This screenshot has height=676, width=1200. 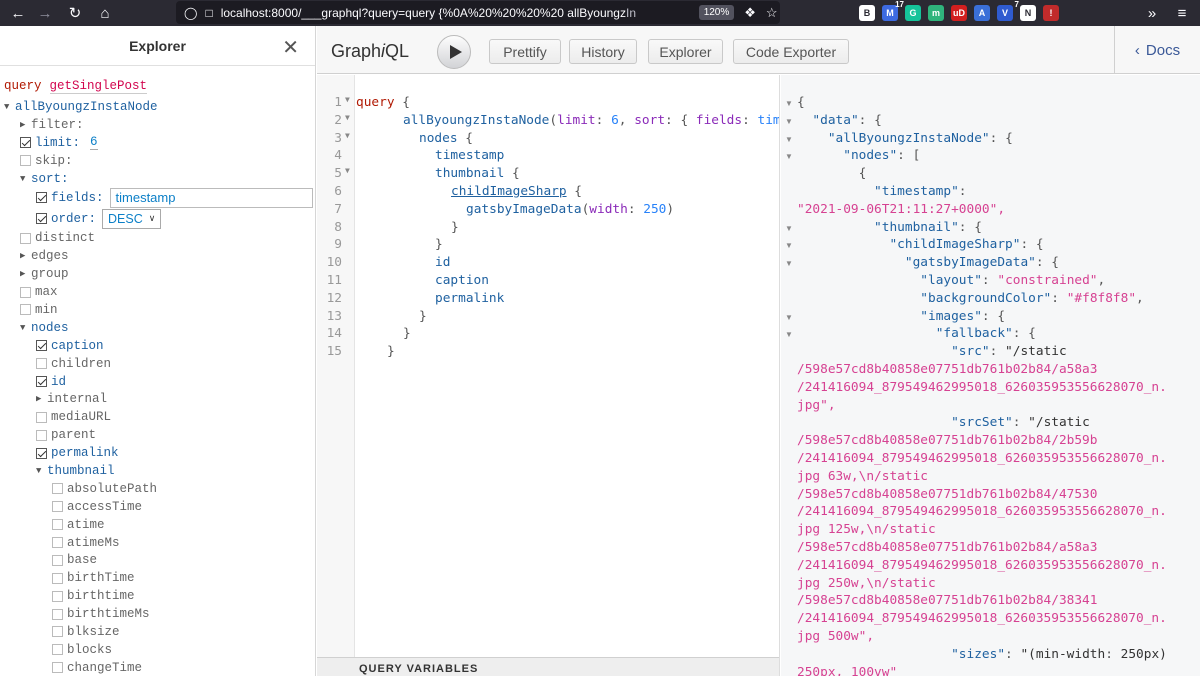 I want to click on fields-input: timestamp, so click(x=211, y=197).